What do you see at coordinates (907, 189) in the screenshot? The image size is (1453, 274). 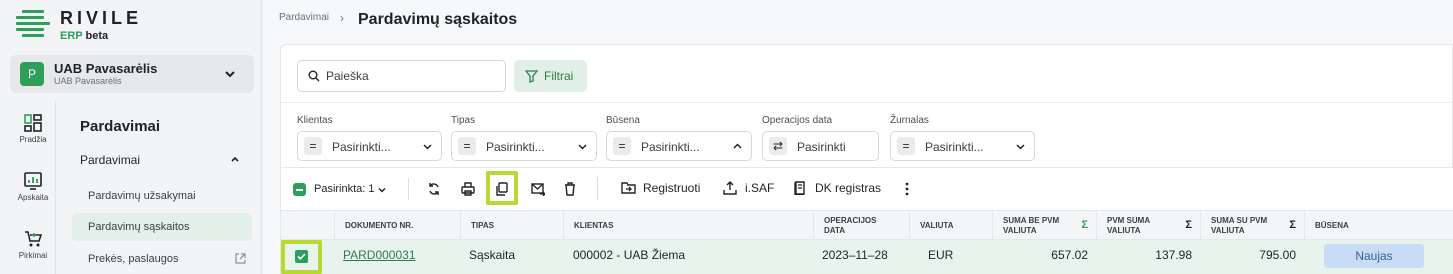 I see `more-button` at bounding box center [907, 189].